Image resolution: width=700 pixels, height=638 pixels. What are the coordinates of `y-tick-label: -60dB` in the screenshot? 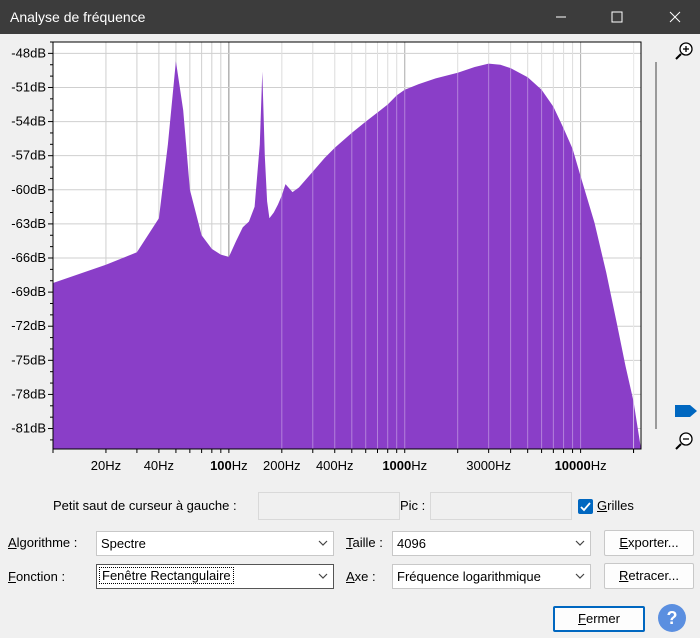 It's located at (28, 189).